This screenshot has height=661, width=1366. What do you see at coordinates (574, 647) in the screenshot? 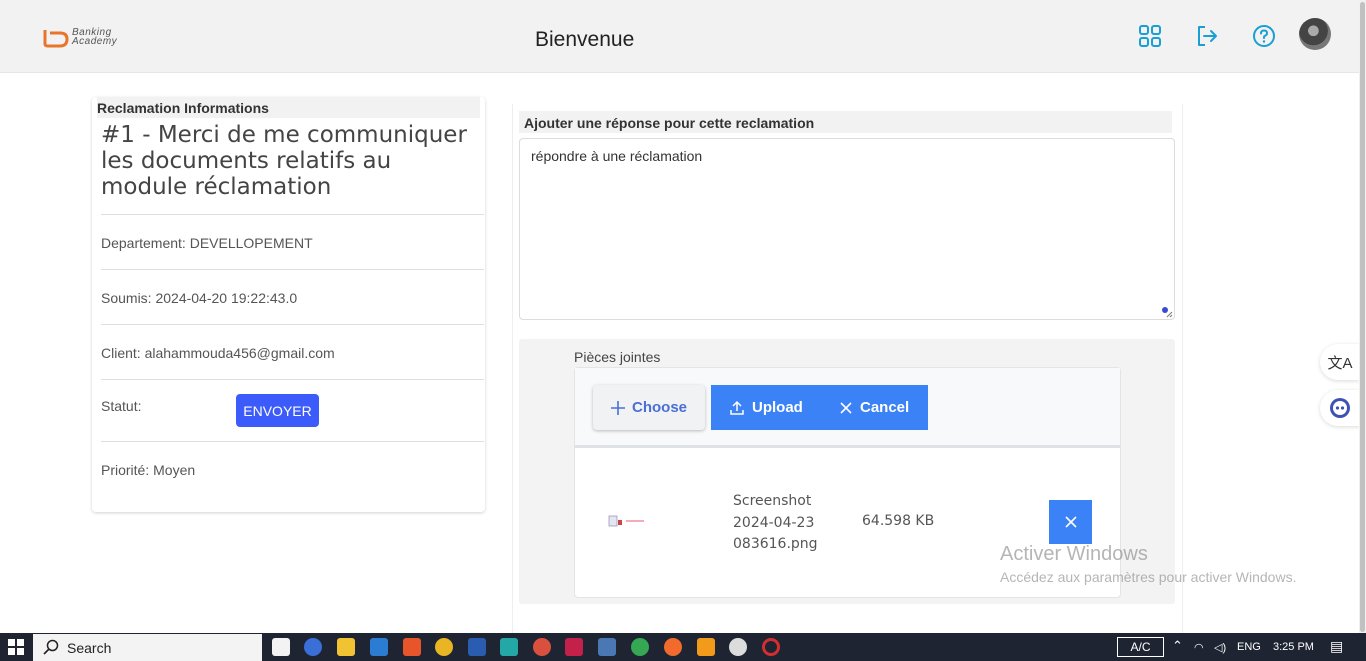
I see `taskbar-intellij-icon` at bounding box center [574, 647].